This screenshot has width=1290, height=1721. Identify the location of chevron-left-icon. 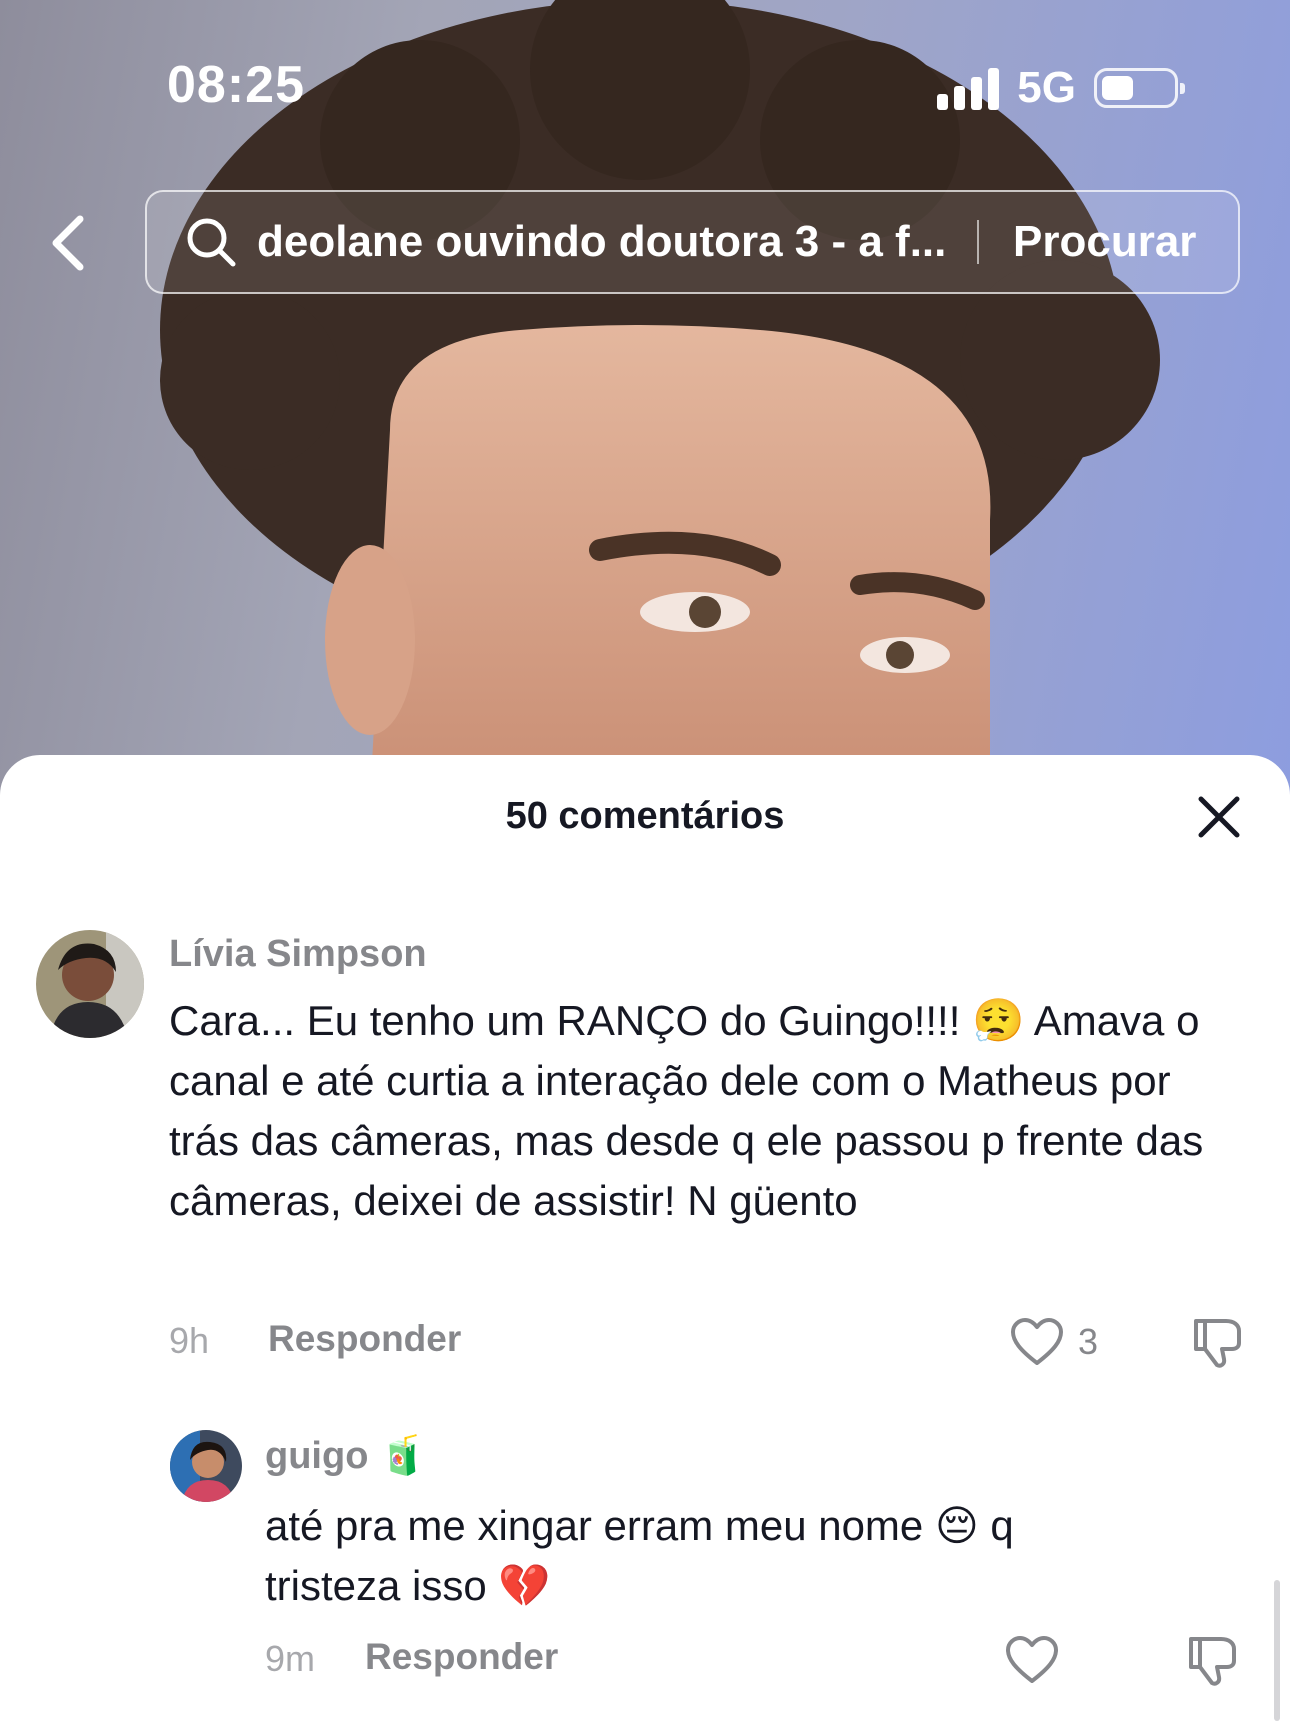
(67, 242).